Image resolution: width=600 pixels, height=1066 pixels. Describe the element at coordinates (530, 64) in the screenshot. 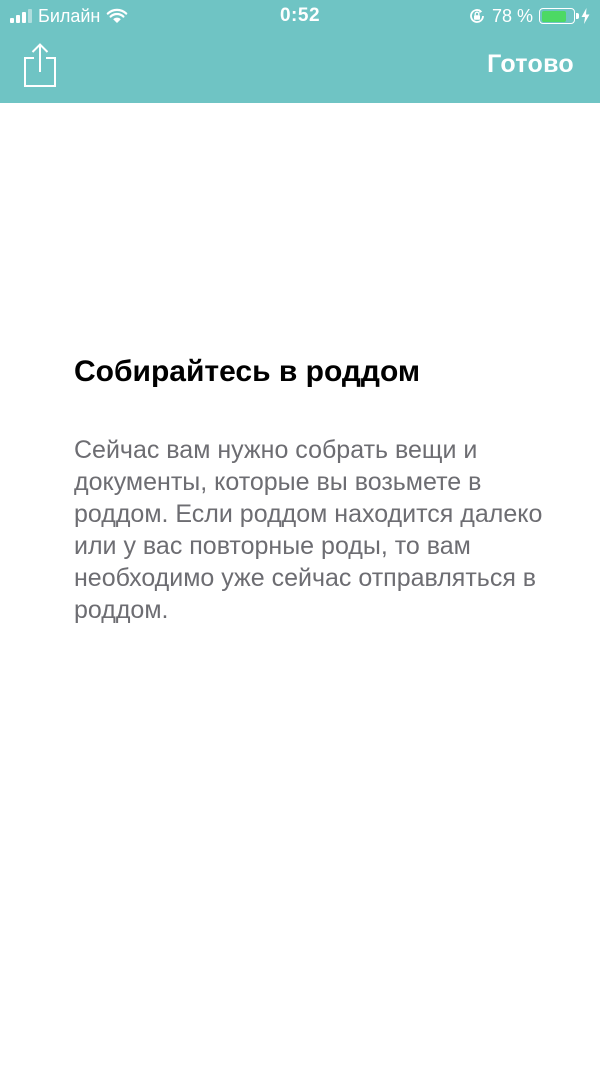

I see `done-button: Готово` at that location.